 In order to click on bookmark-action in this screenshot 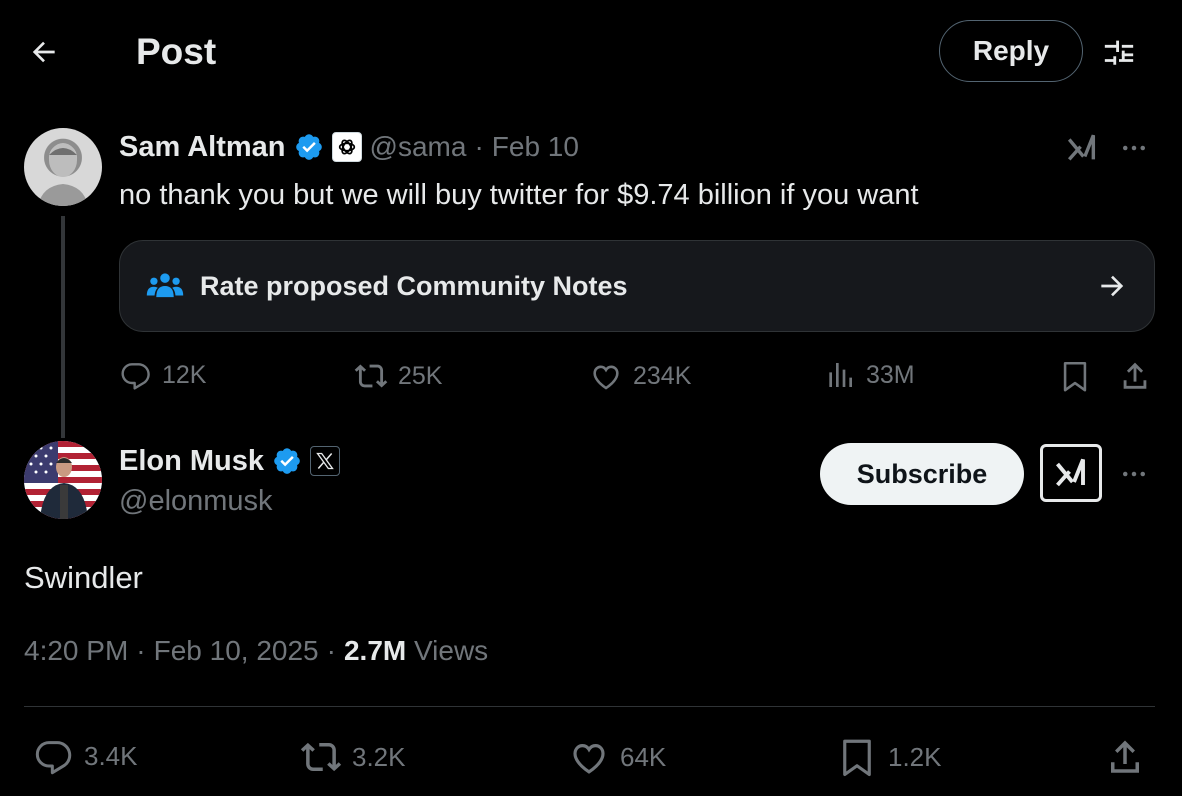, I will do `click(1075, 376)`.